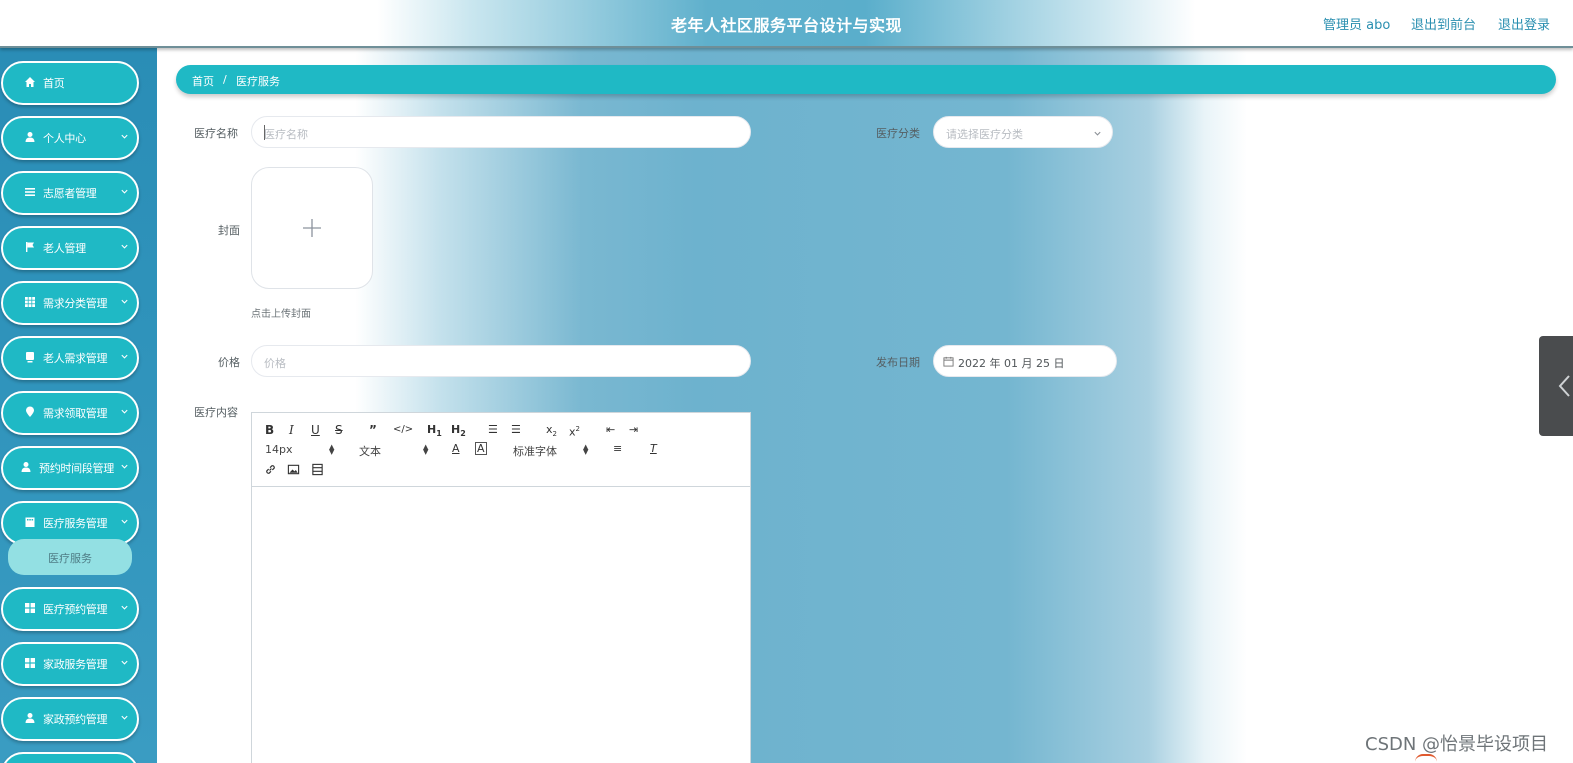 The height and width of the screenshot is (763, 1573). Describe the element at coordinates (373, 430) in the screenshot. I see `quote-icon: ”` at that location.